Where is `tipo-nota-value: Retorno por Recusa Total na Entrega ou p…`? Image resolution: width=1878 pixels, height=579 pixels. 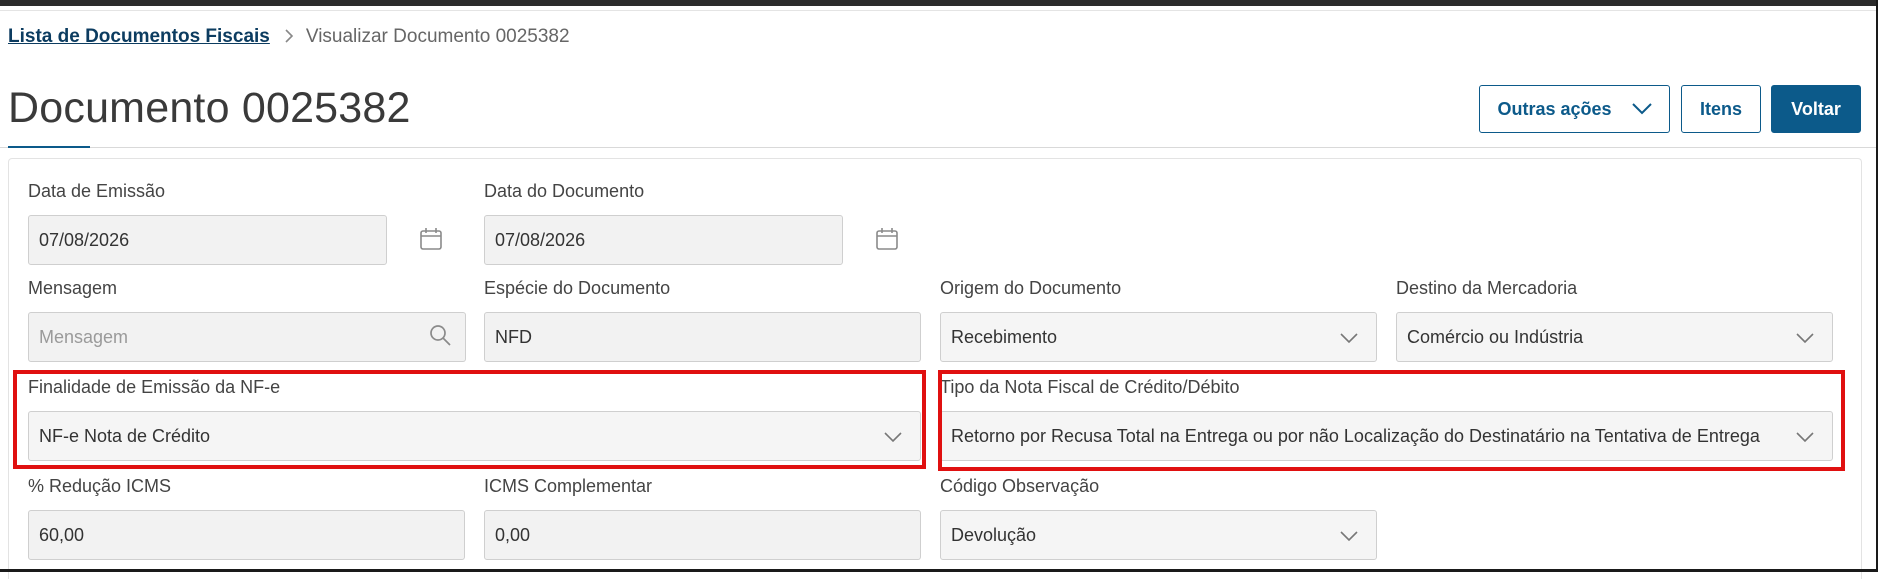 tipo-nota-value: Retorno por Recusa Total na Entrega ou p… is located at coordinates (1355, 435).